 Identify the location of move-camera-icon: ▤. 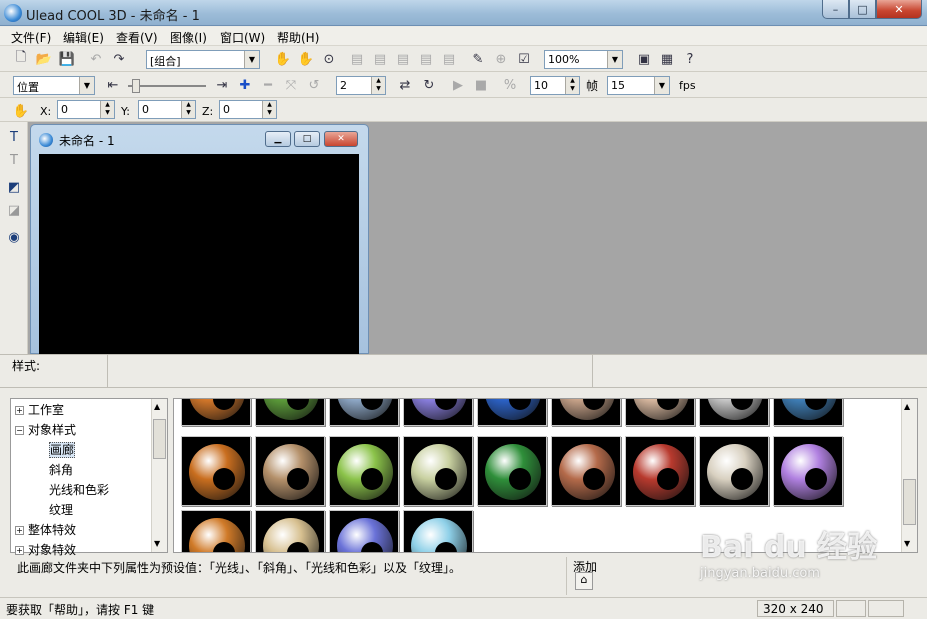
(426, 59).